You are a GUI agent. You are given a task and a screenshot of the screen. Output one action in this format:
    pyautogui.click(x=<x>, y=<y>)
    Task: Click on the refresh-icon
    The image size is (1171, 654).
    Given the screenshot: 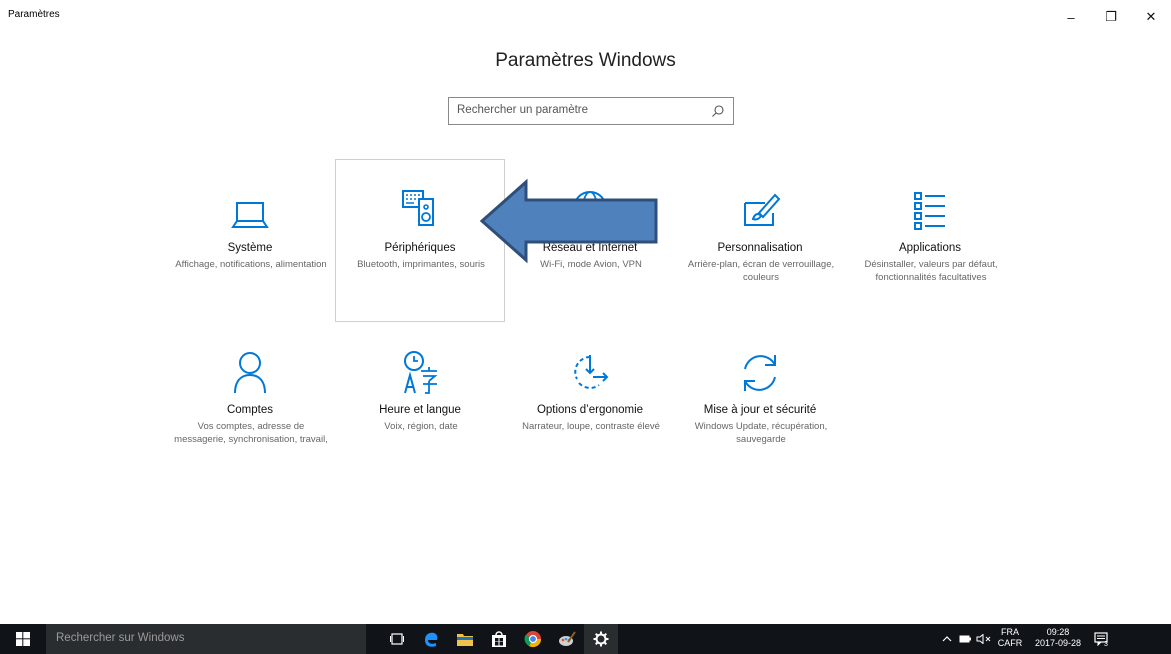 What is the action you would take?
    pyautogui.click(x=760, y=372)
    